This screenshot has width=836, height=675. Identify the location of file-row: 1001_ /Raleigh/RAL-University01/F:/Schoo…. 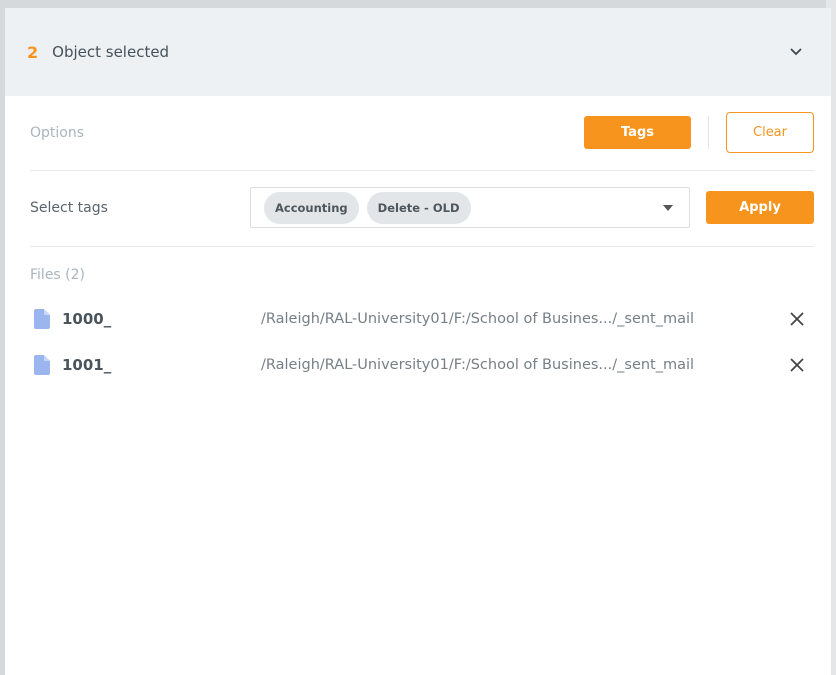
(422, 365).